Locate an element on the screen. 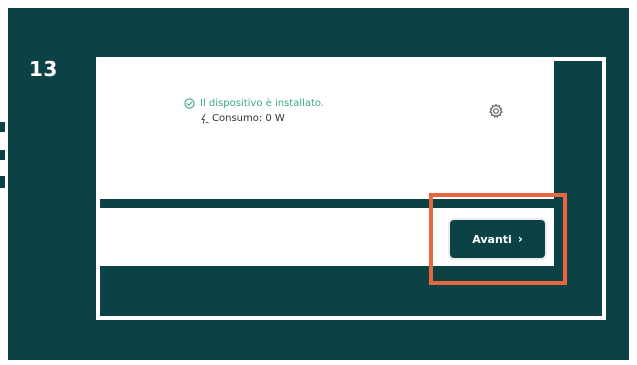 The image size is (637, 365). consumption-info: Consumo: 0 W is located at coordinates (242, 118).